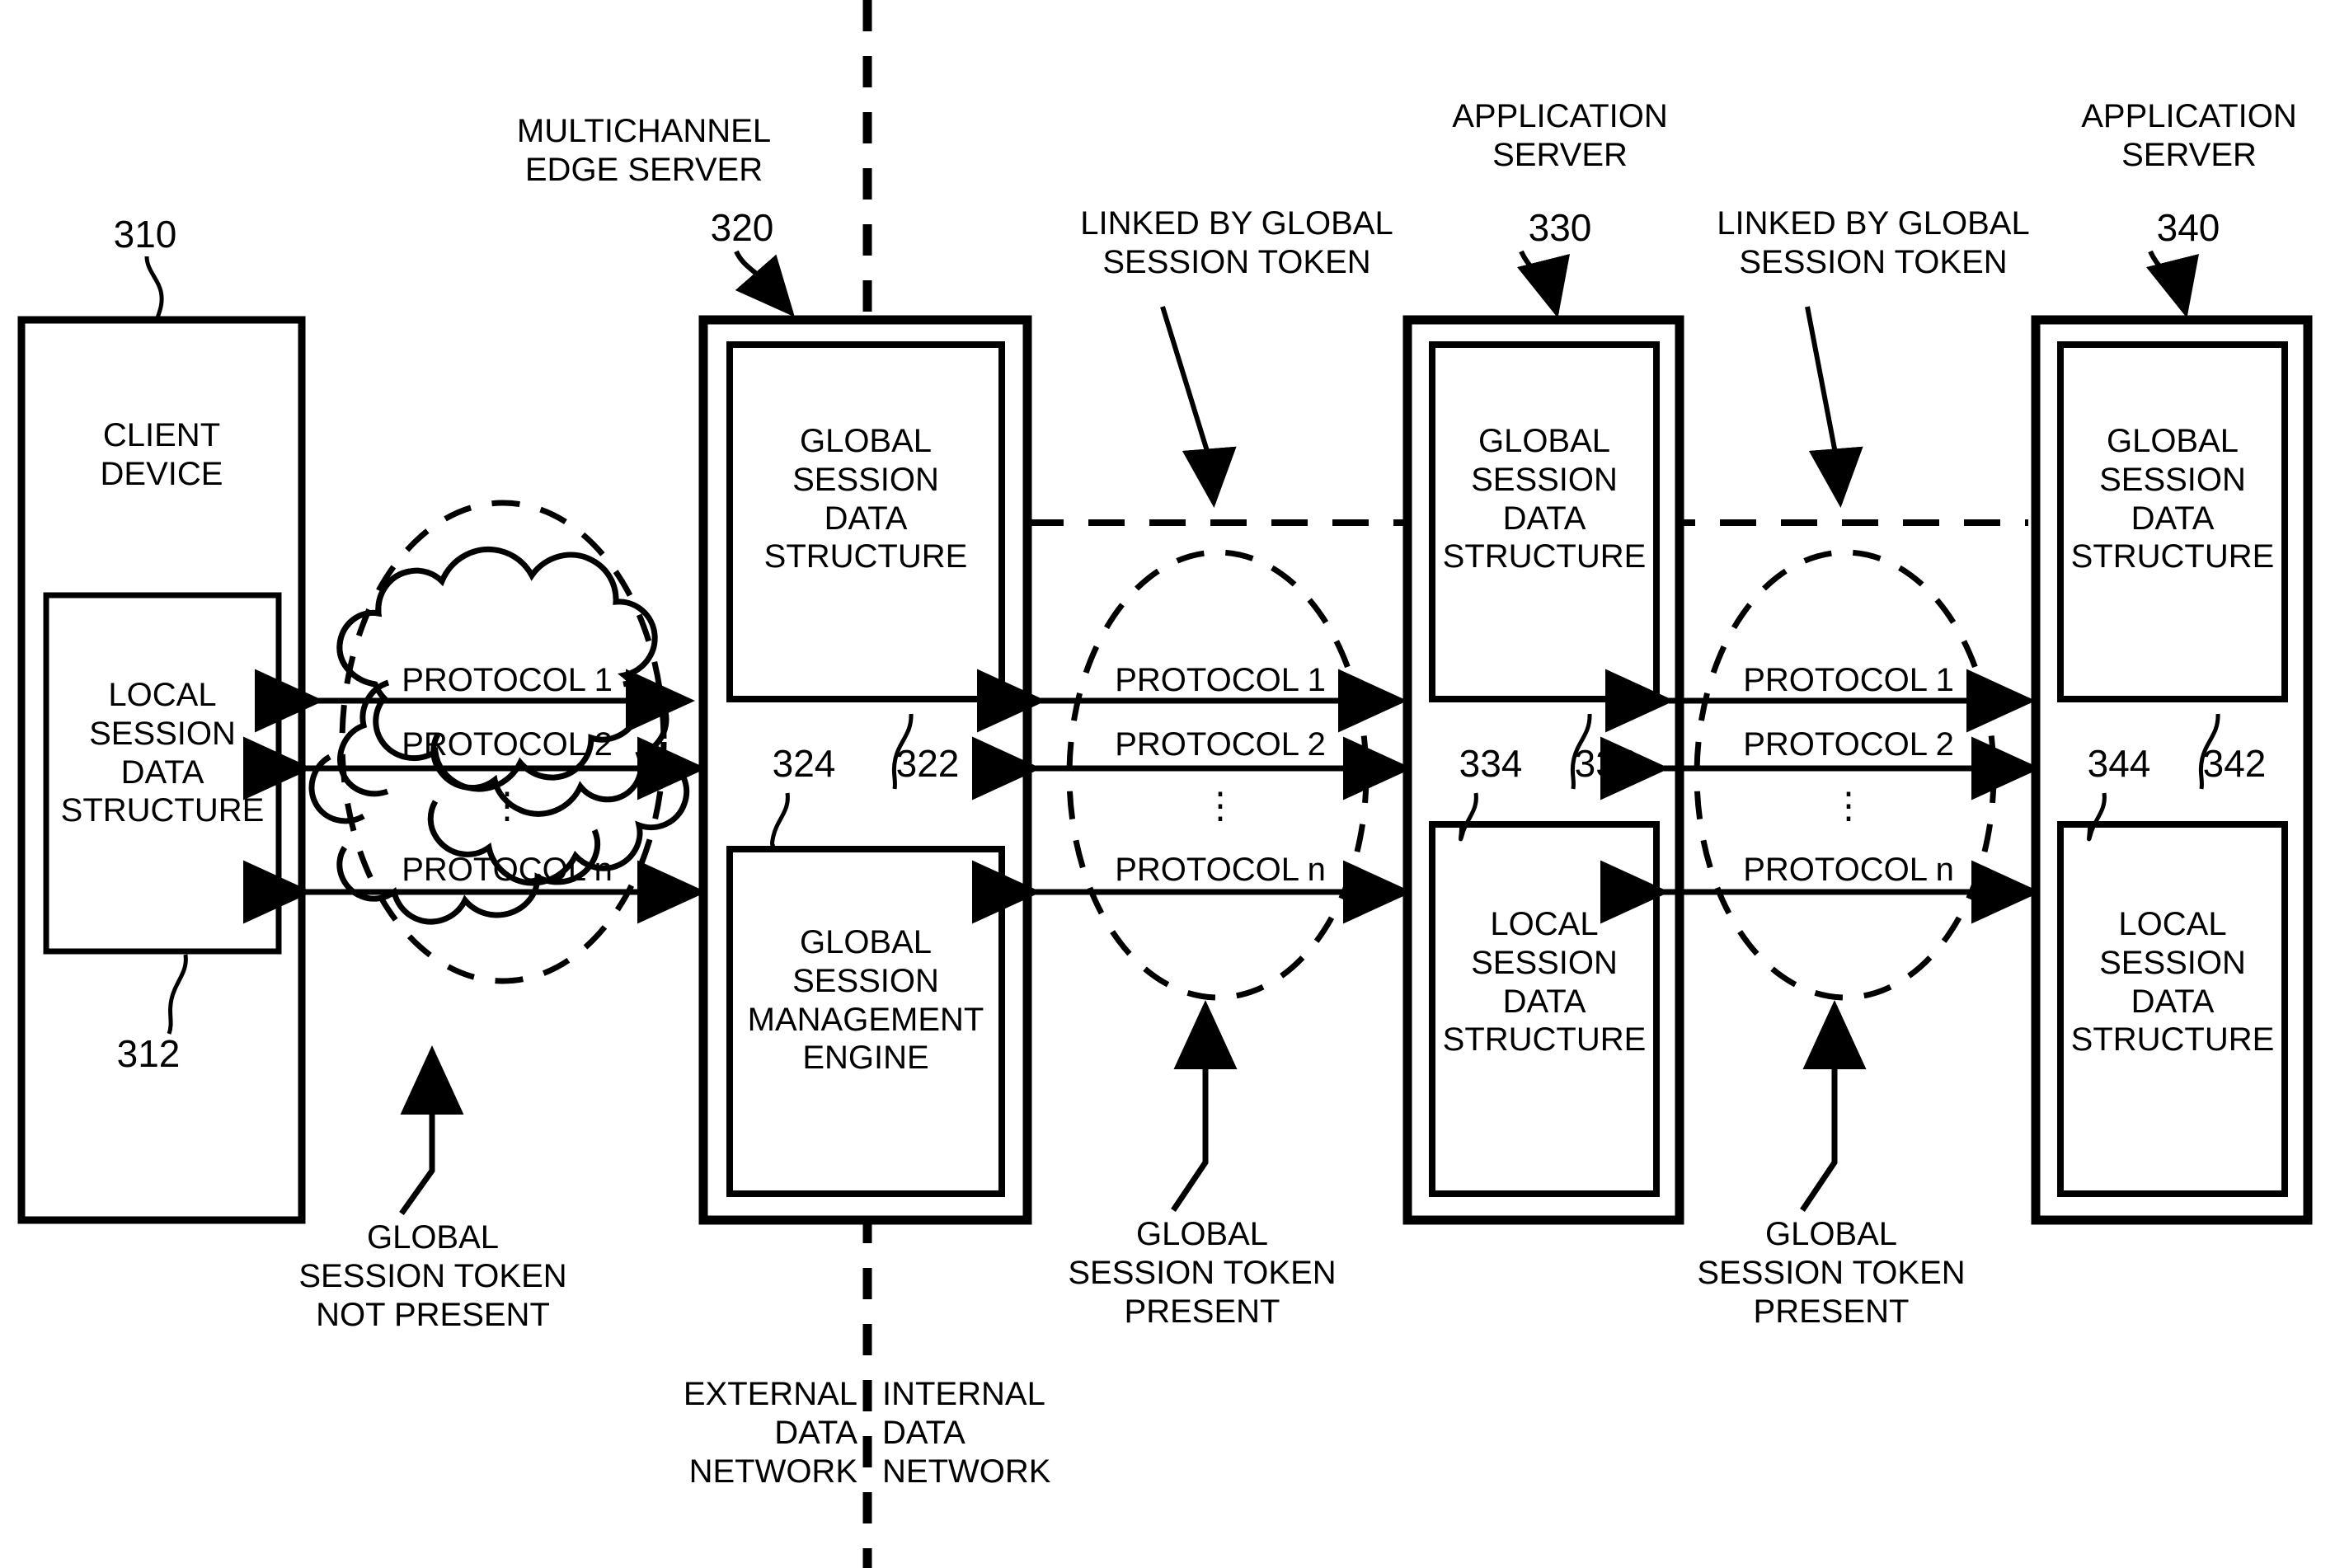 The width and height of the screenshot is (2335, 1568). What do you see at coordinates (1220, 870) in the screenshot?
I see `mid-channel-protocol-n: PROTOCOL n` at bounding box center [1220, 870].